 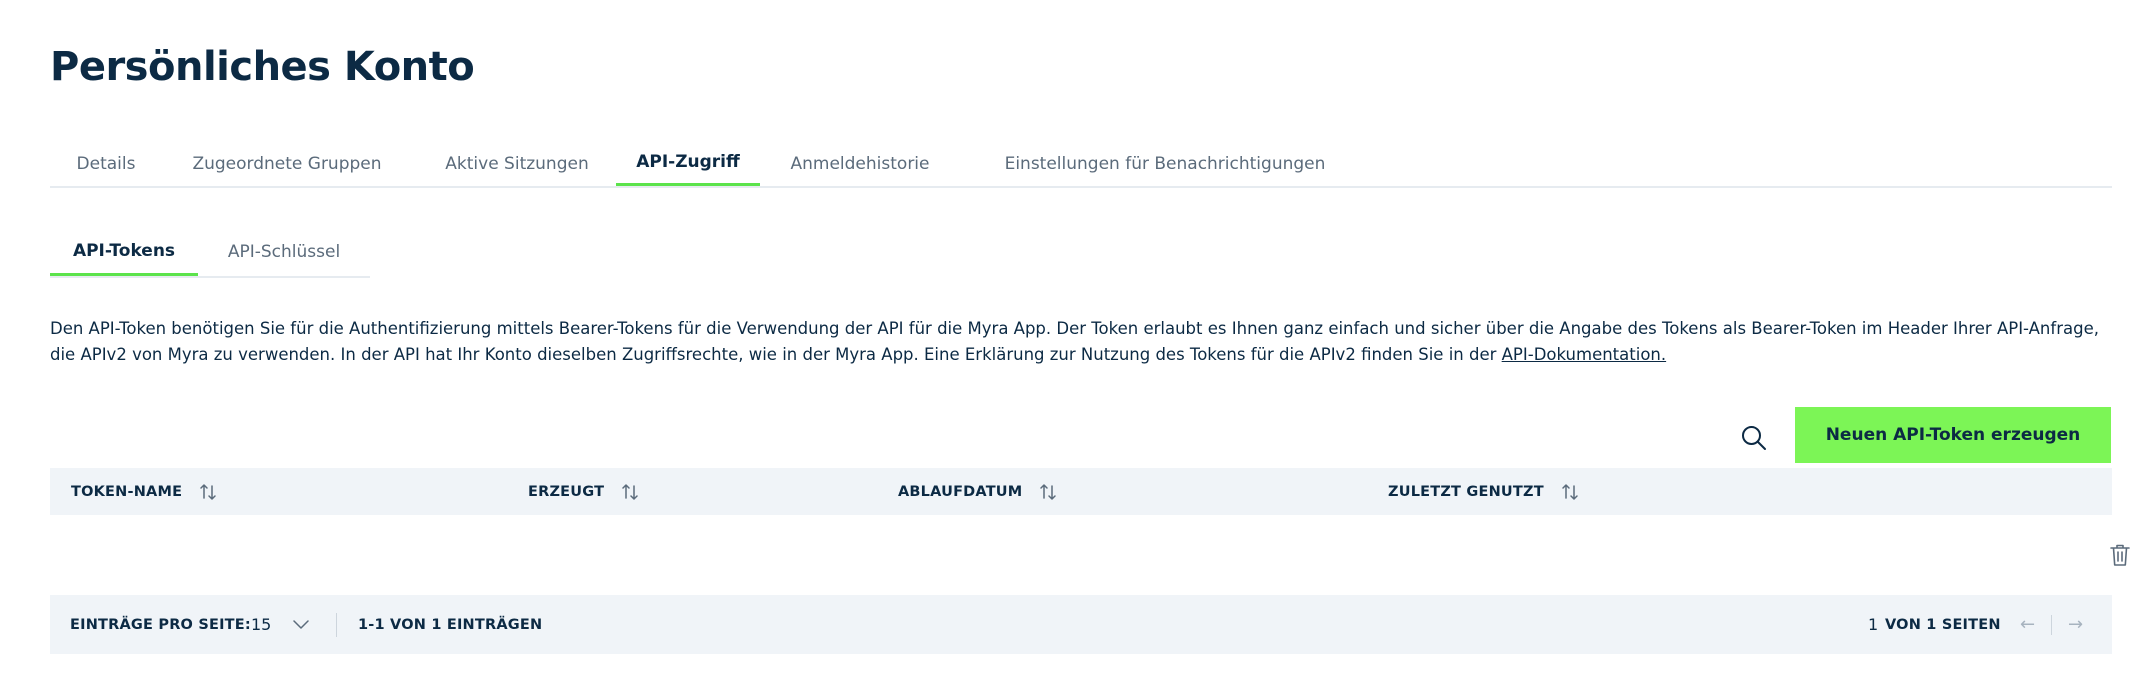 I want to click on column-label: ERZEUGT, so click(x=566, y=491).